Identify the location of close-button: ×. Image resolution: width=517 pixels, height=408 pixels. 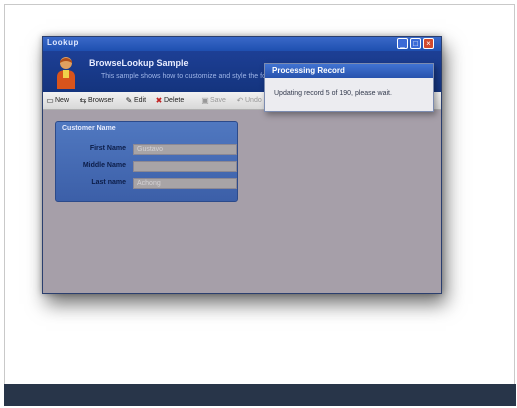
(428, 43).